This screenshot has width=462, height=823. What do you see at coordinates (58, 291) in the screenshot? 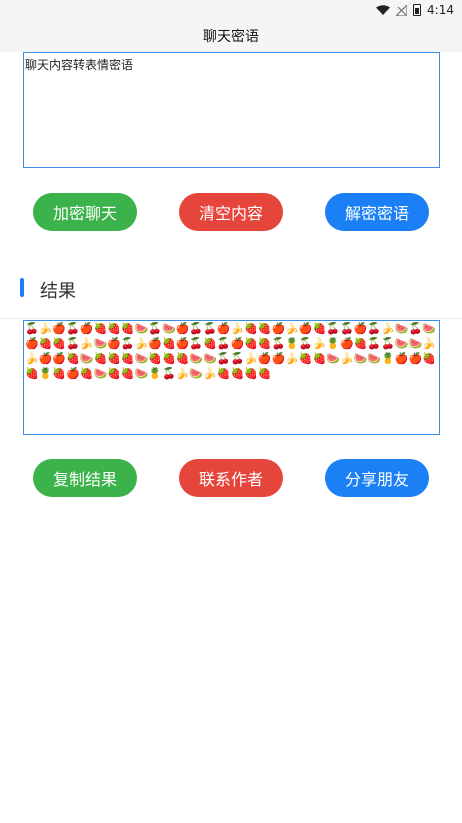
I see `result-section-title: 结果` at bounding box center [58, 291].